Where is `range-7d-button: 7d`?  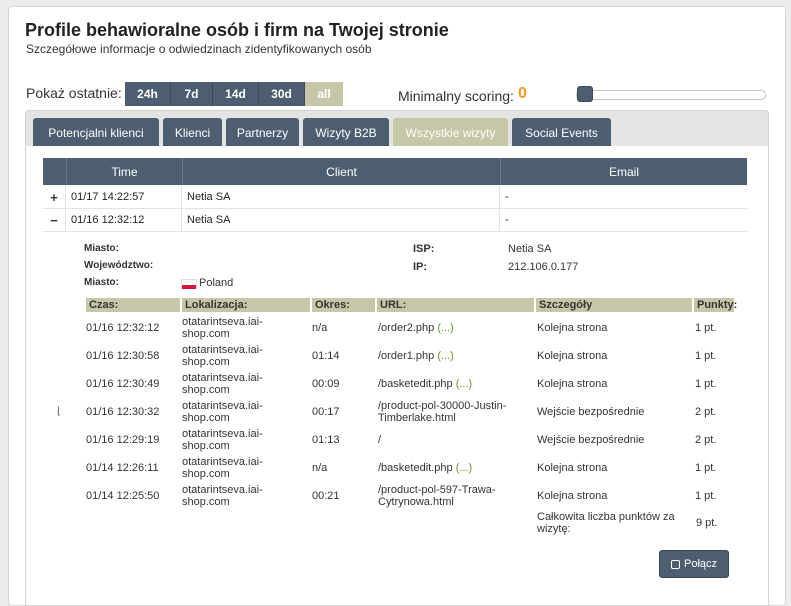
range-7d-button: 7d is located at coordinates (192, 94).